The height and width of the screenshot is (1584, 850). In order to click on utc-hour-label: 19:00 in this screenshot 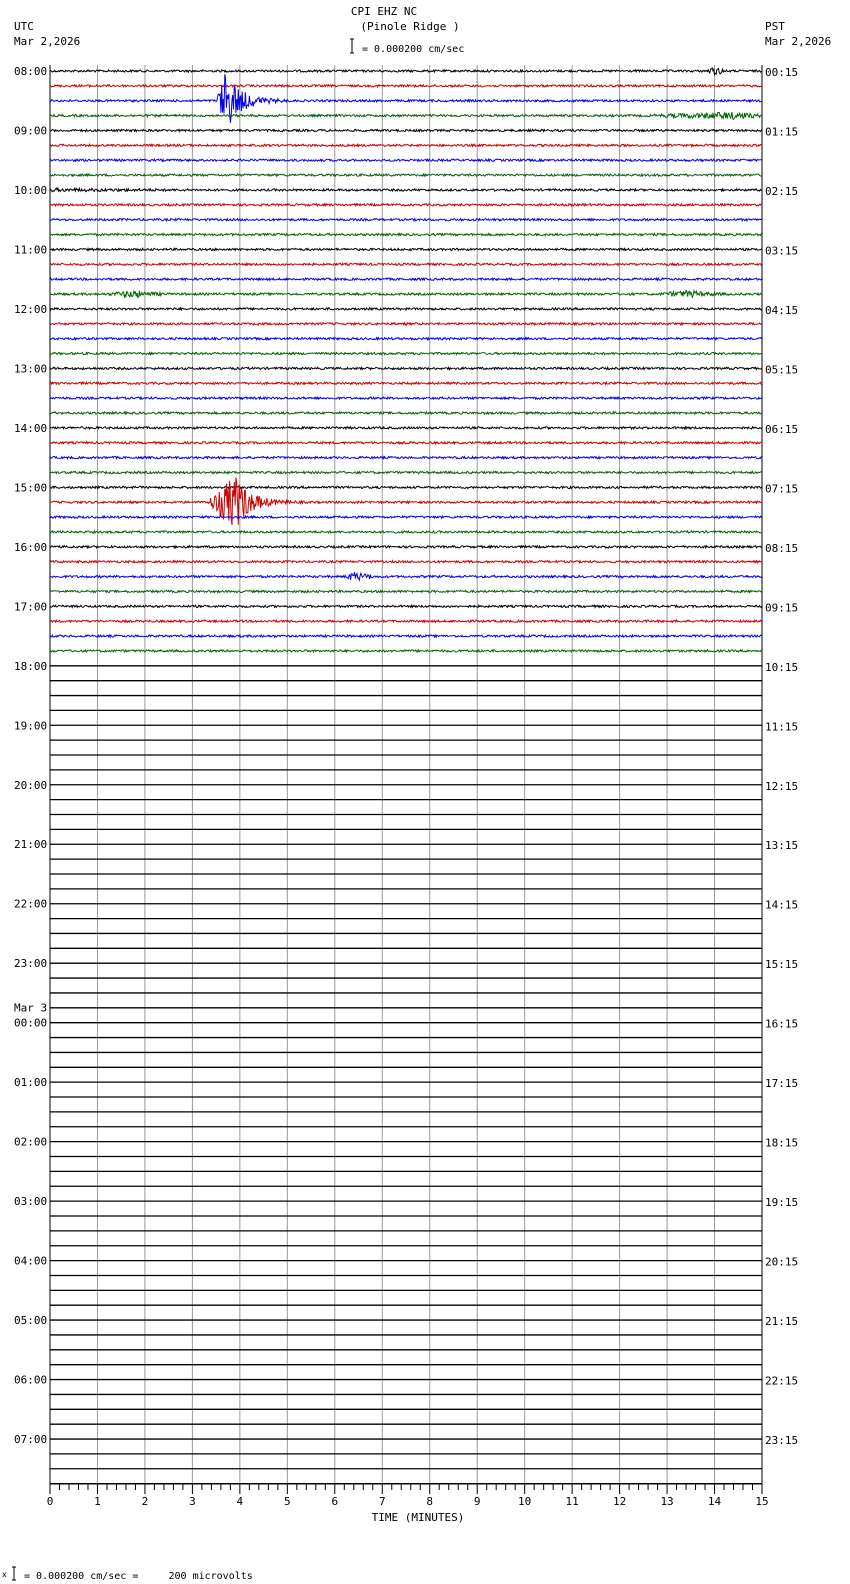, I will do `click(30, 725)`.